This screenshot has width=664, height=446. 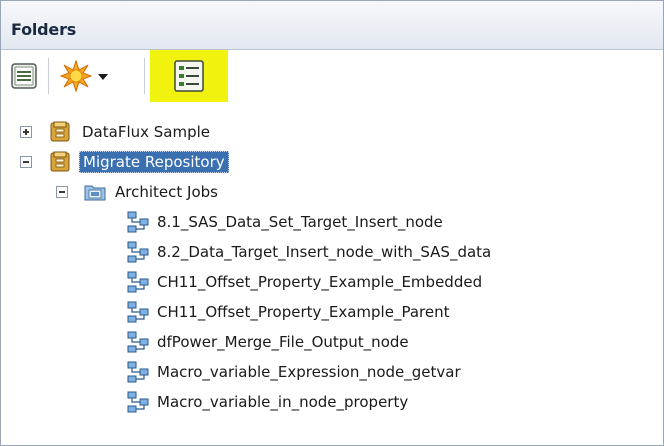 What do you see at coordinates (283, 402) in the screenshot?
I see `tree-item-label: Macro_variable_in_node_property` at bounding box center [283, 402].